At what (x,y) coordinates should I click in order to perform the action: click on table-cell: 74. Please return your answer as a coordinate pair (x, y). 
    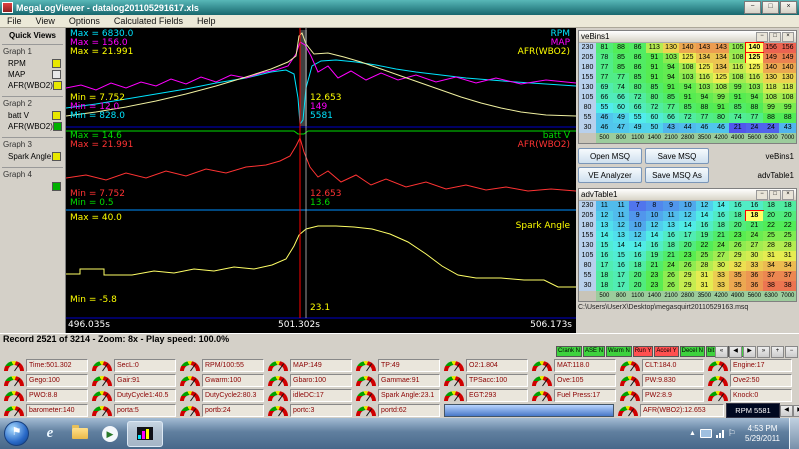
    Looking at the image, I should click on (621, 88).